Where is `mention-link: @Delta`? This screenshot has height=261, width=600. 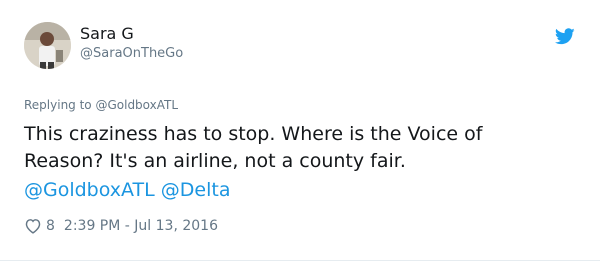 mention-link: @Delta is located at coordinates (196, 190).